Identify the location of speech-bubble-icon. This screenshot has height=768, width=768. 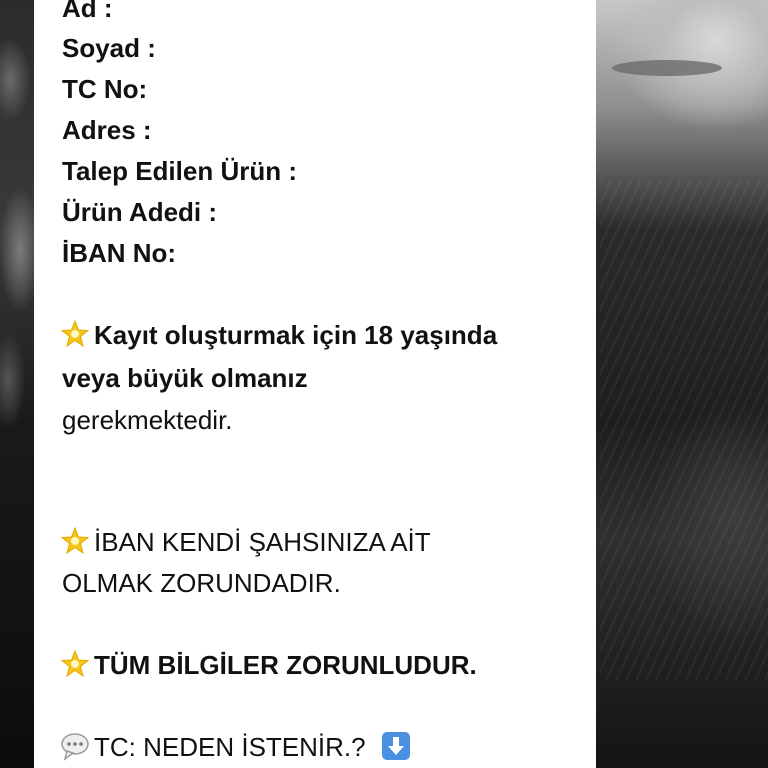
(75, 746).